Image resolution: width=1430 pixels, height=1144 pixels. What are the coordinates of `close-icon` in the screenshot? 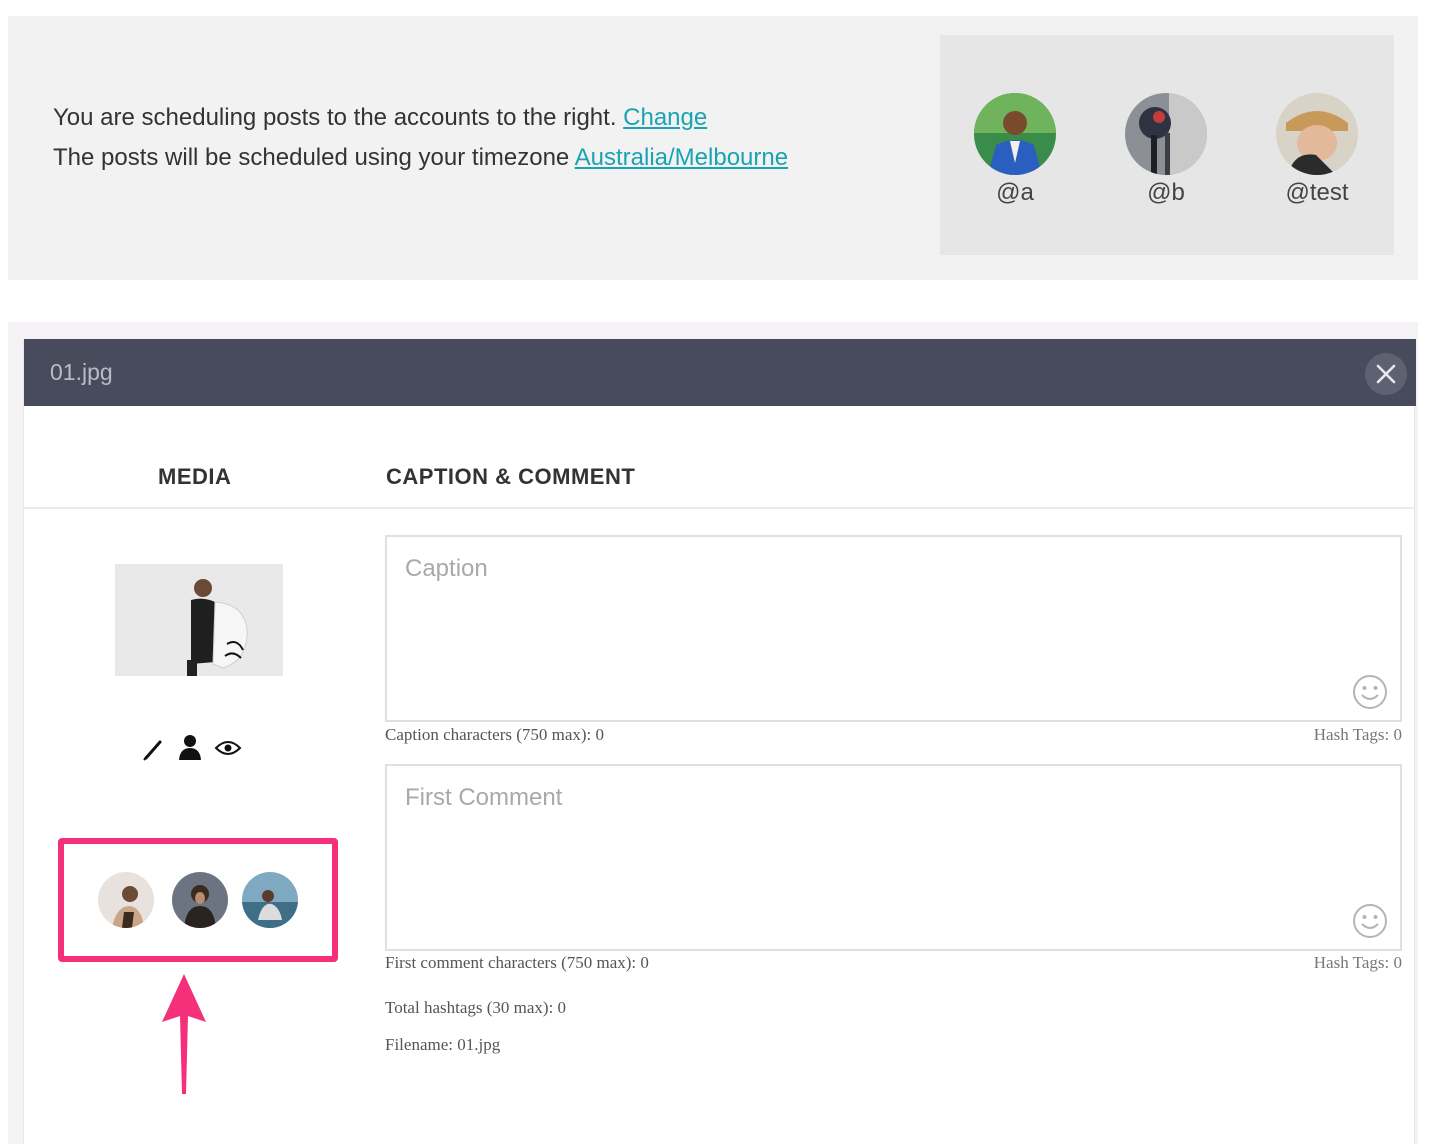 It's located at (1386, 374).